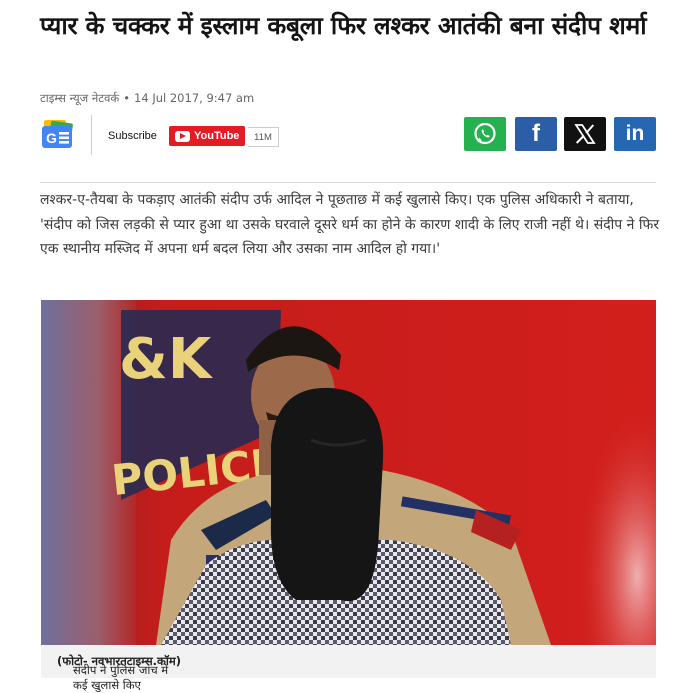 This screenshot has width=676, height=693. I want to click on x-share-button, so click(585, 134).